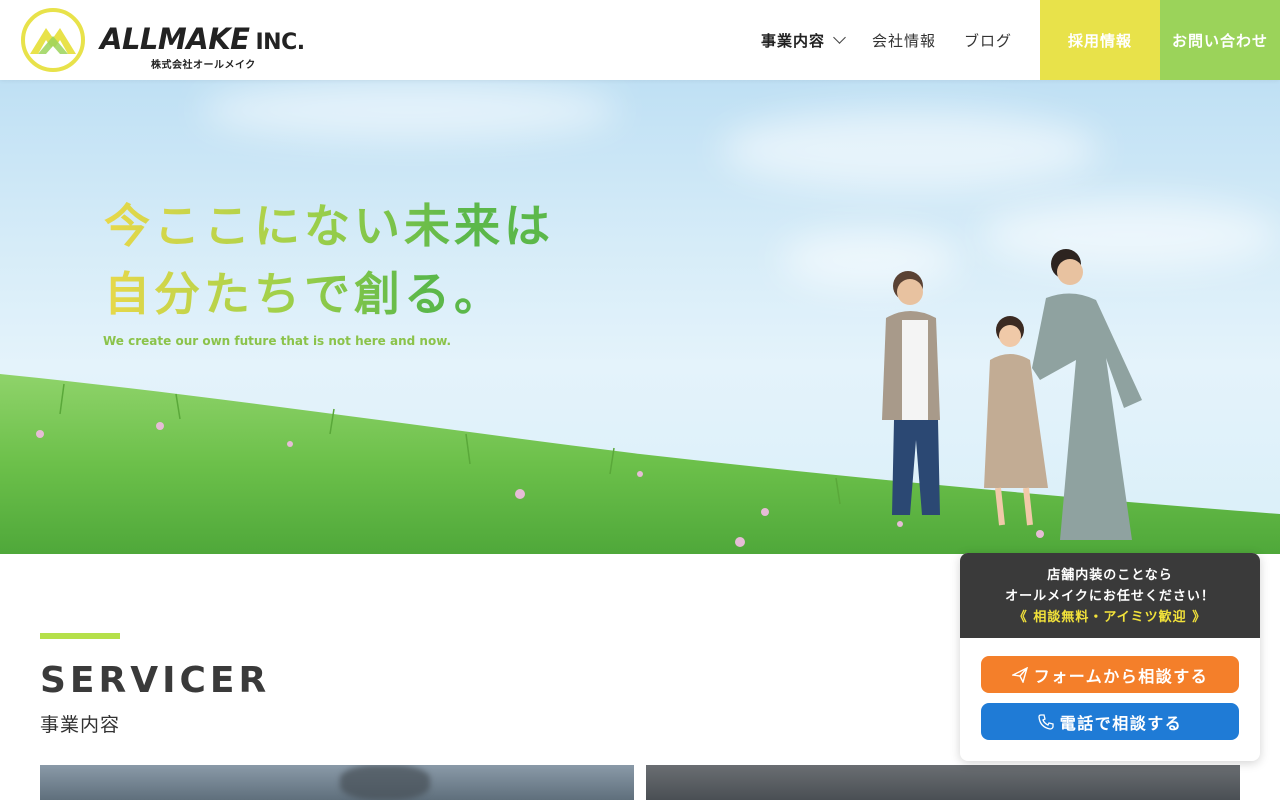  Describe the element at coordinates (329, 260) in the screenshot. I see `hero-headline: 今ここにない未来は 自分たちで創る。` at that location.